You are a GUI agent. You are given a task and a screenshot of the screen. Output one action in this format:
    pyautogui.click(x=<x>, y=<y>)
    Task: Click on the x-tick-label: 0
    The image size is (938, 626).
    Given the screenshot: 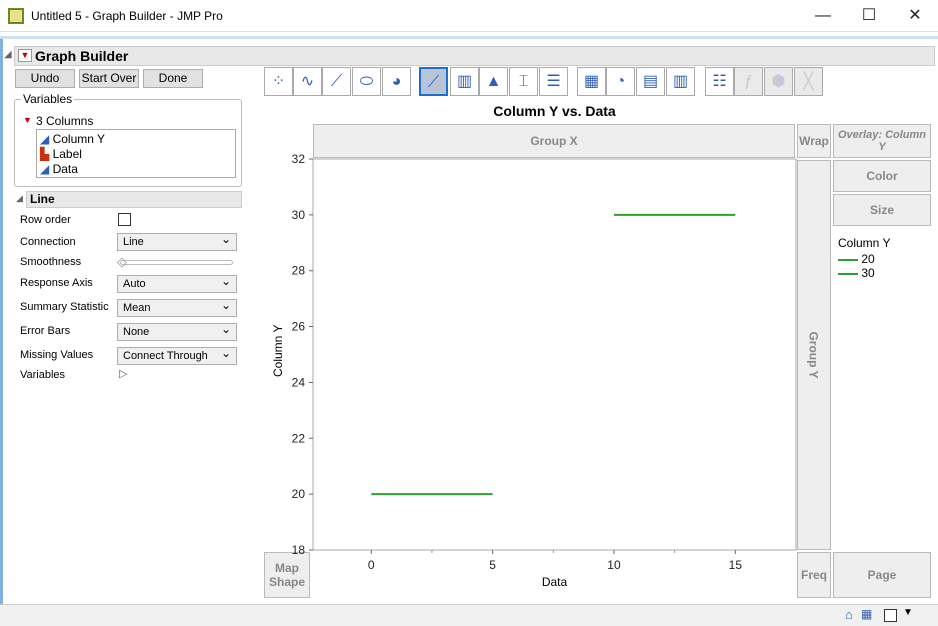 What is the action you would take?
    pyautogui.click(x=371, y=565)
    